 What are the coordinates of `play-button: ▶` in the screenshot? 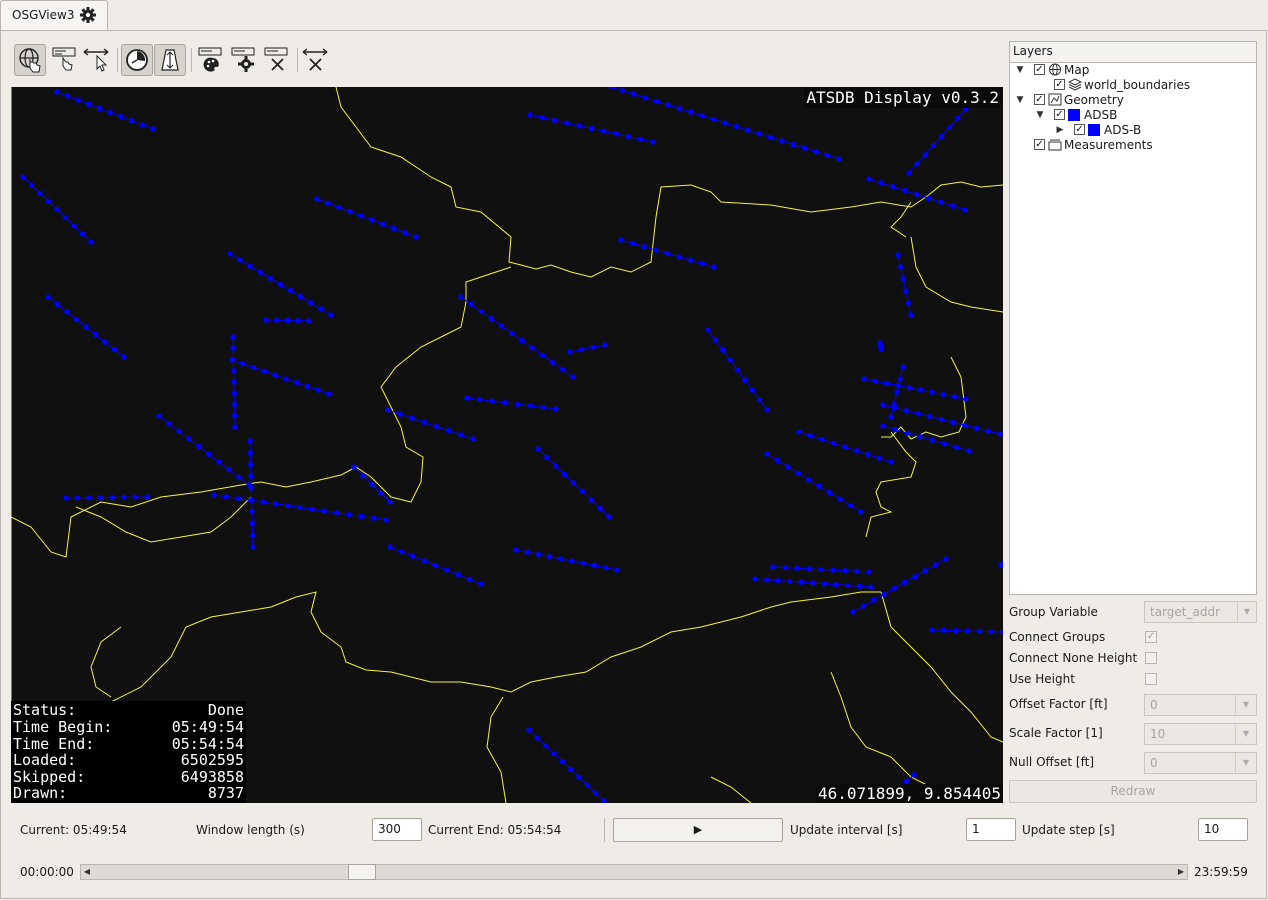 It's located at (698, 830).